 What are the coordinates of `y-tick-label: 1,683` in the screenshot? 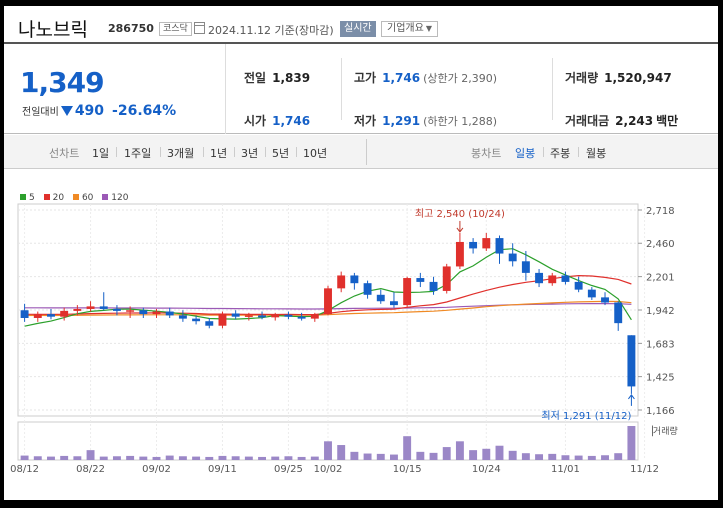 It's located at (660, 344).